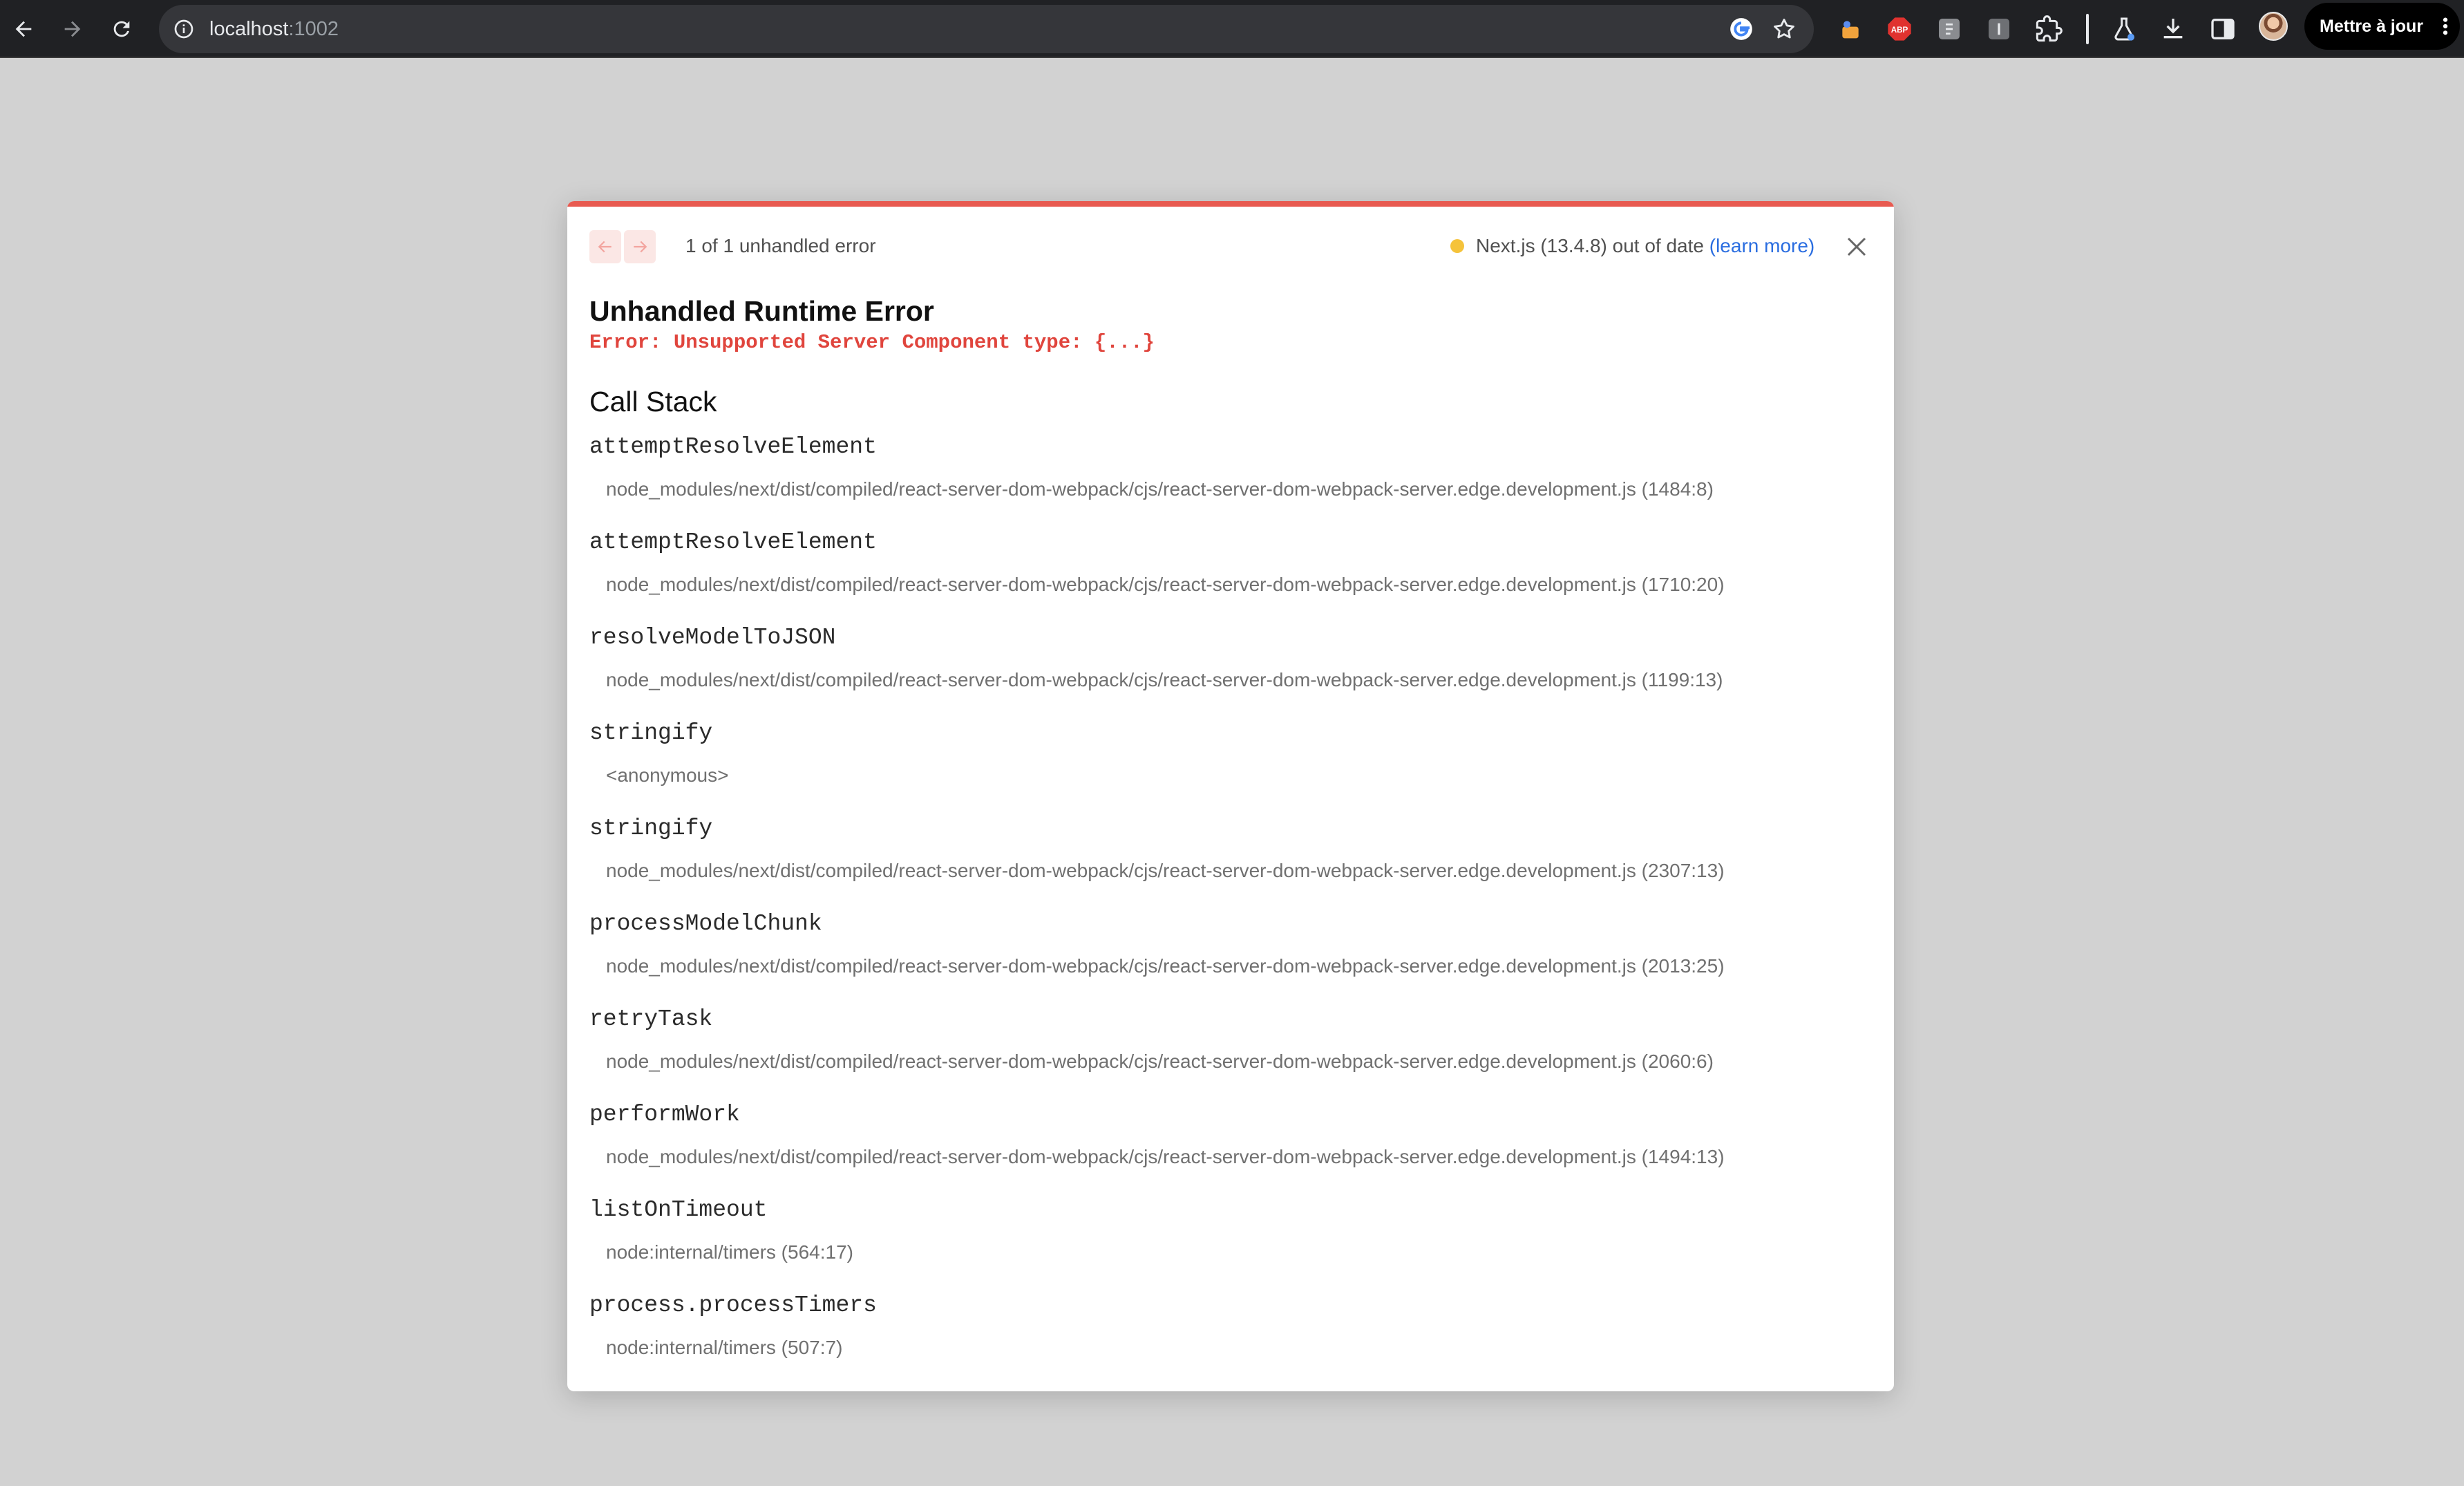 Image resolution: width=2464 pixels, height=1486 pixels. I want to click on frame-location: <anonymous>, so click(667, 775).